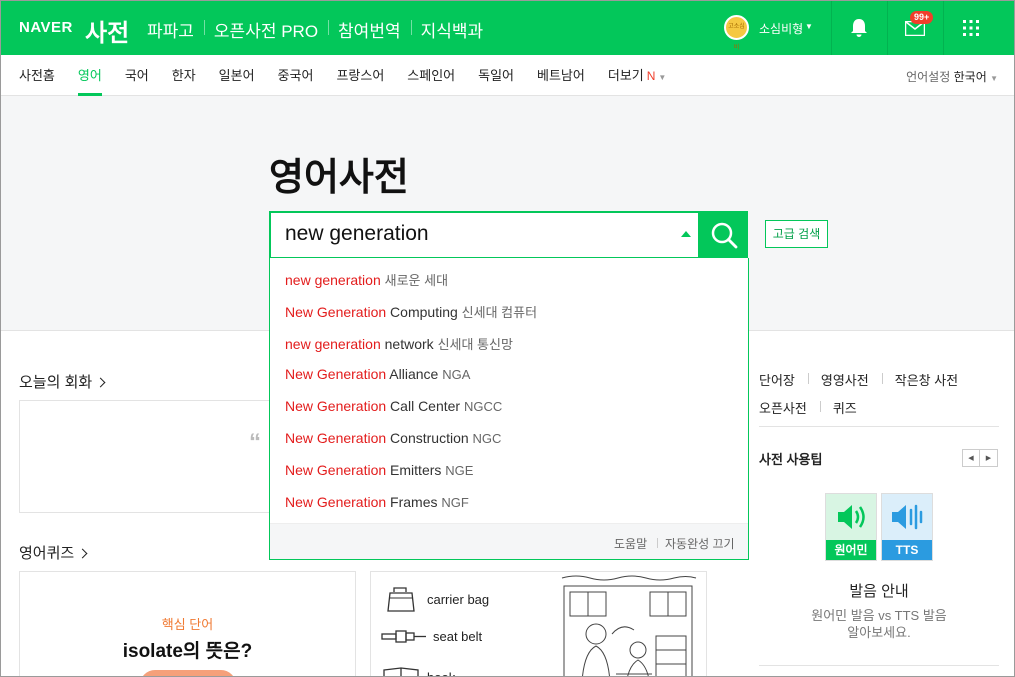 Image resolution: width=1015 pixels, height=677 pixels. Describe the element at coordinates (538, 624) in the screenshot. I see `picture-dictionary-card: carrier bag seat belt book` at that location.